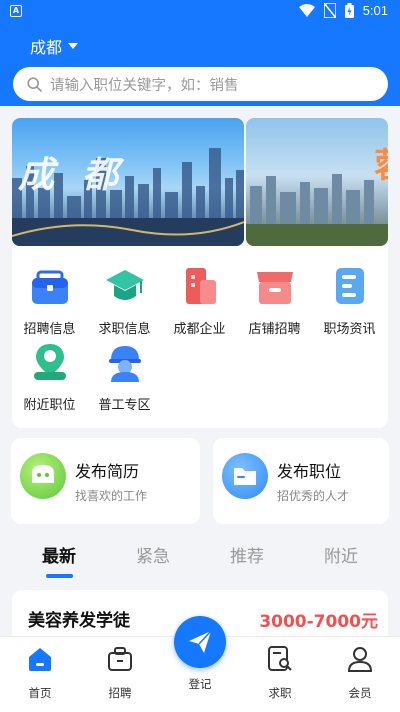 This screenshot has width=400, height=712. I want to click on nav-label: 求职, so click(280, 693).